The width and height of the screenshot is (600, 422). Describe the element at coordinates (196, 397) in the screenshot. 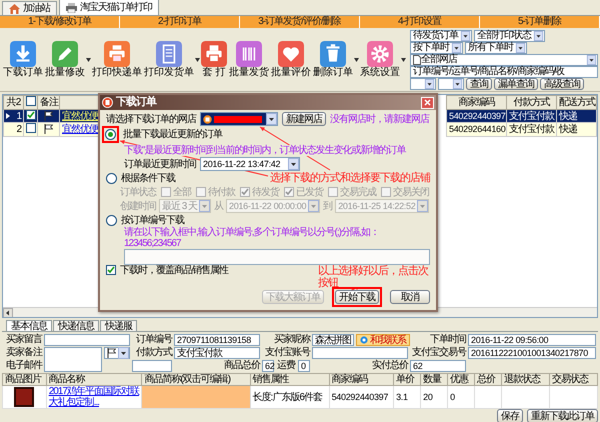

I see `editable-cell` at that location.